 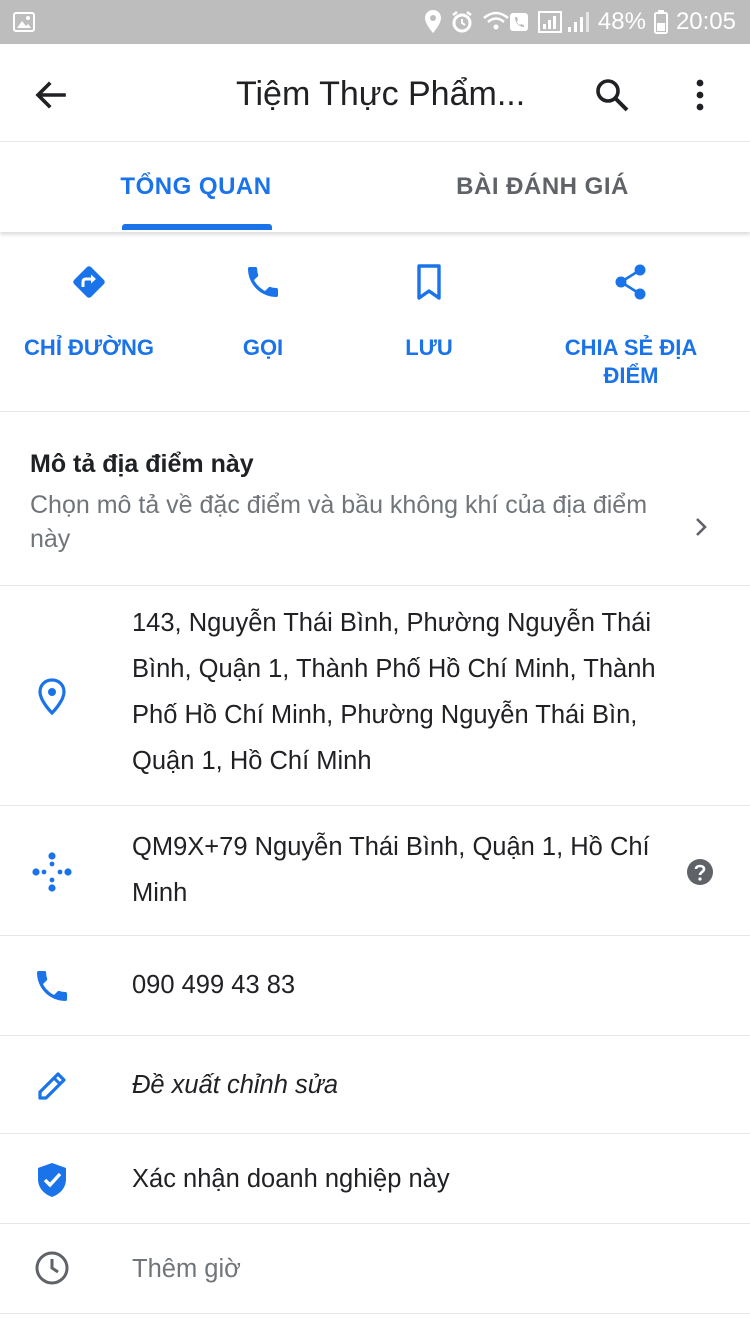 What do you see at coordinates (52, 1268) in the screenshot?
I see `clock-icon` at bounding box center [52, 1268].